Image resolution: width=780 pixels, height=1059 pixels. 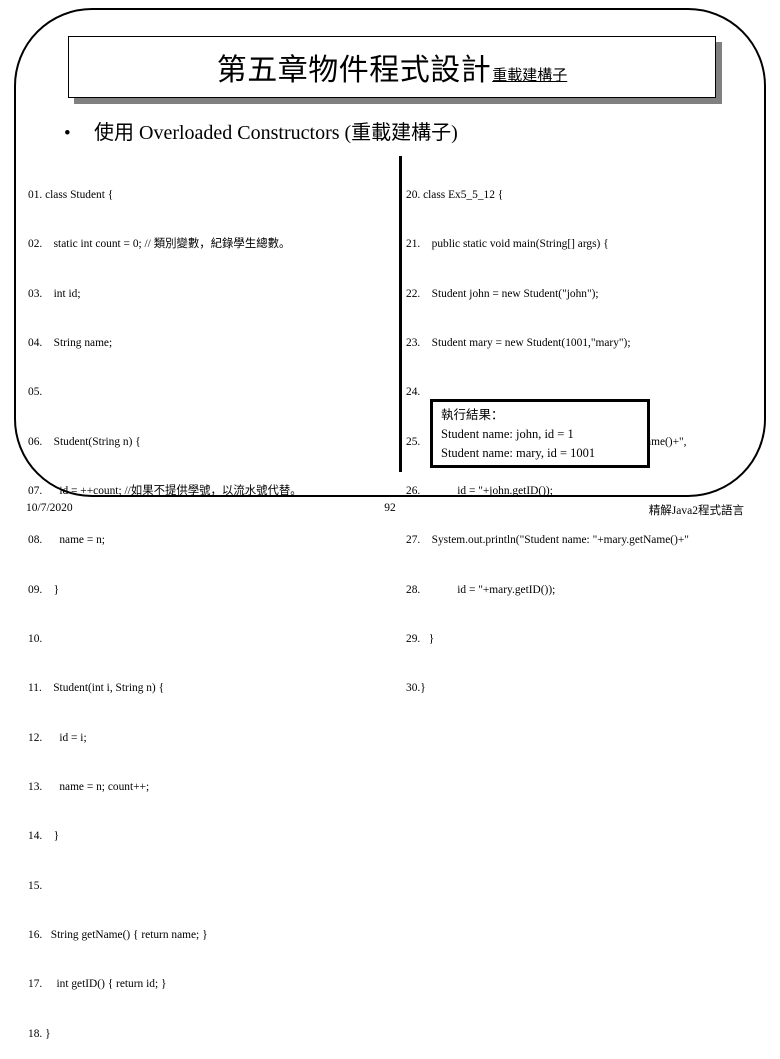 I want to click on output-line: Student name: mary, id = 1001, so click(x=518, y=453).